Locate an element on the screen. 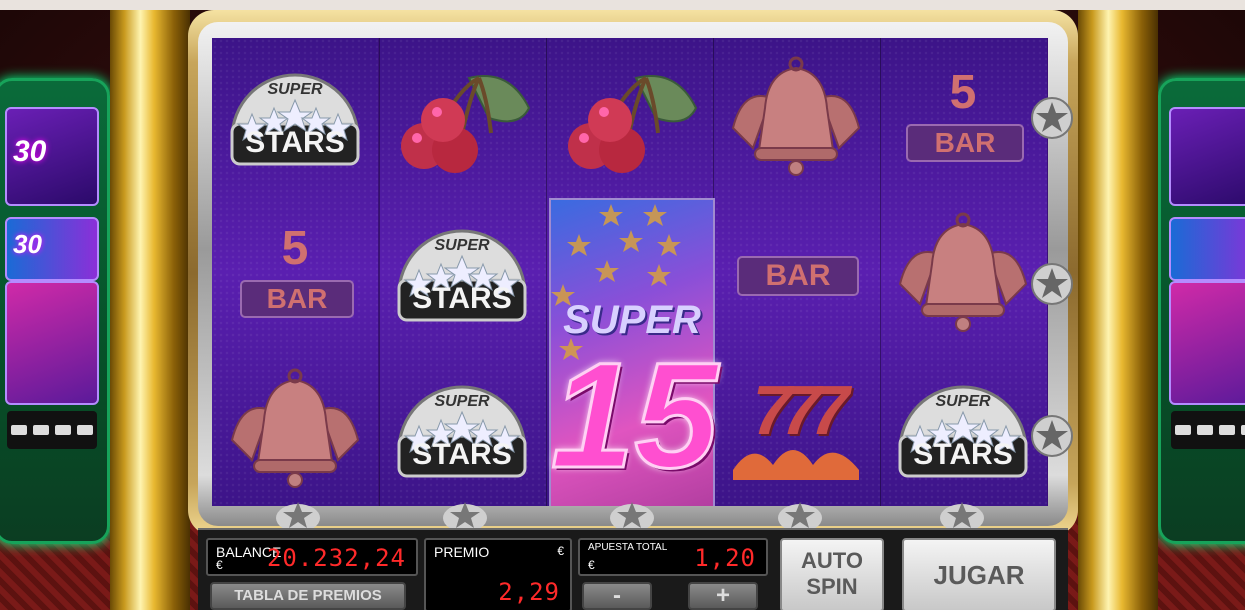 Image resolution: width=1245 pixels, height=610 pixels. prize-value: 2,29 is located at coordinates (529, 592).